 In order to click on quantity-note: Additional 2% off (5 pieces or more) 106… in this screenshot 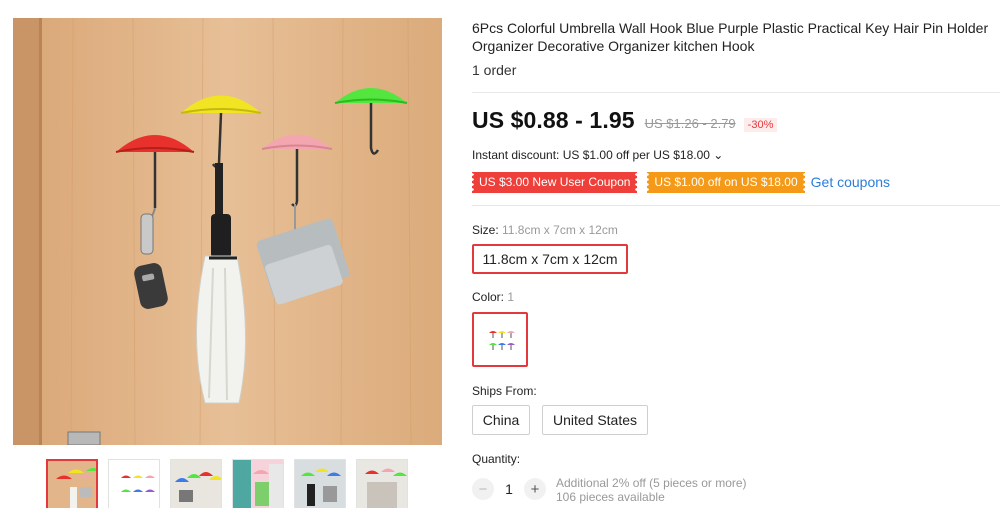, I will do `click(651, 490)`.